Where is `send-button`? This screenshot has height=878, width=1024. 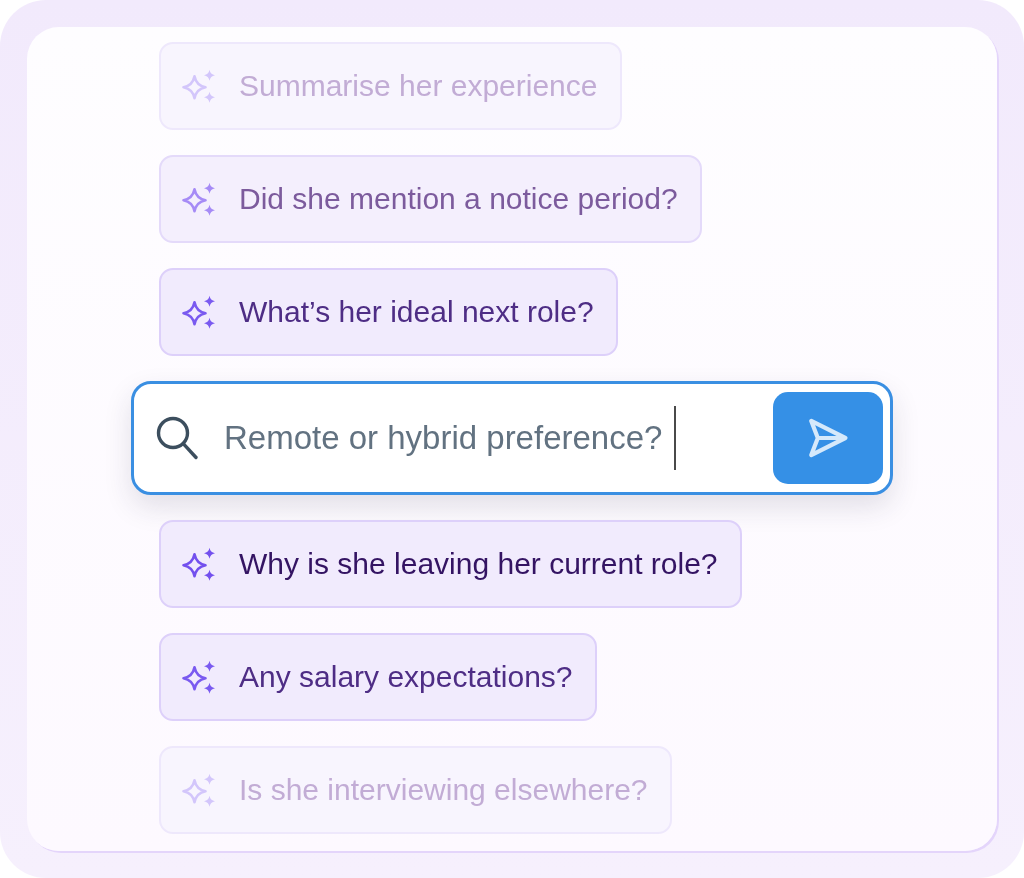 send-button is located at coordinates (828, 438).